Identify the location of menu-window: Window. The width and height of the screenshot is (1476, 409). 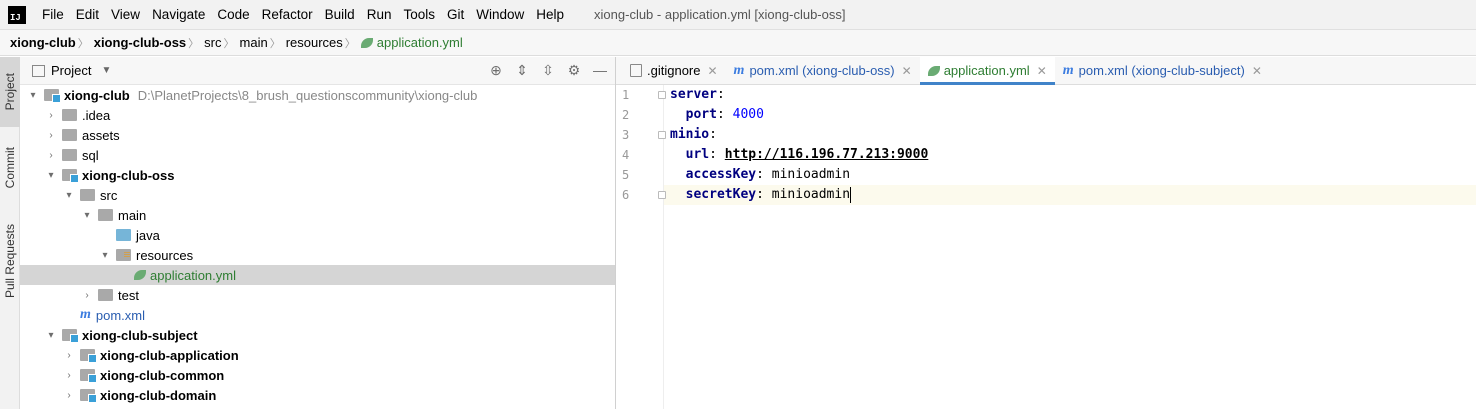
(500, 14).